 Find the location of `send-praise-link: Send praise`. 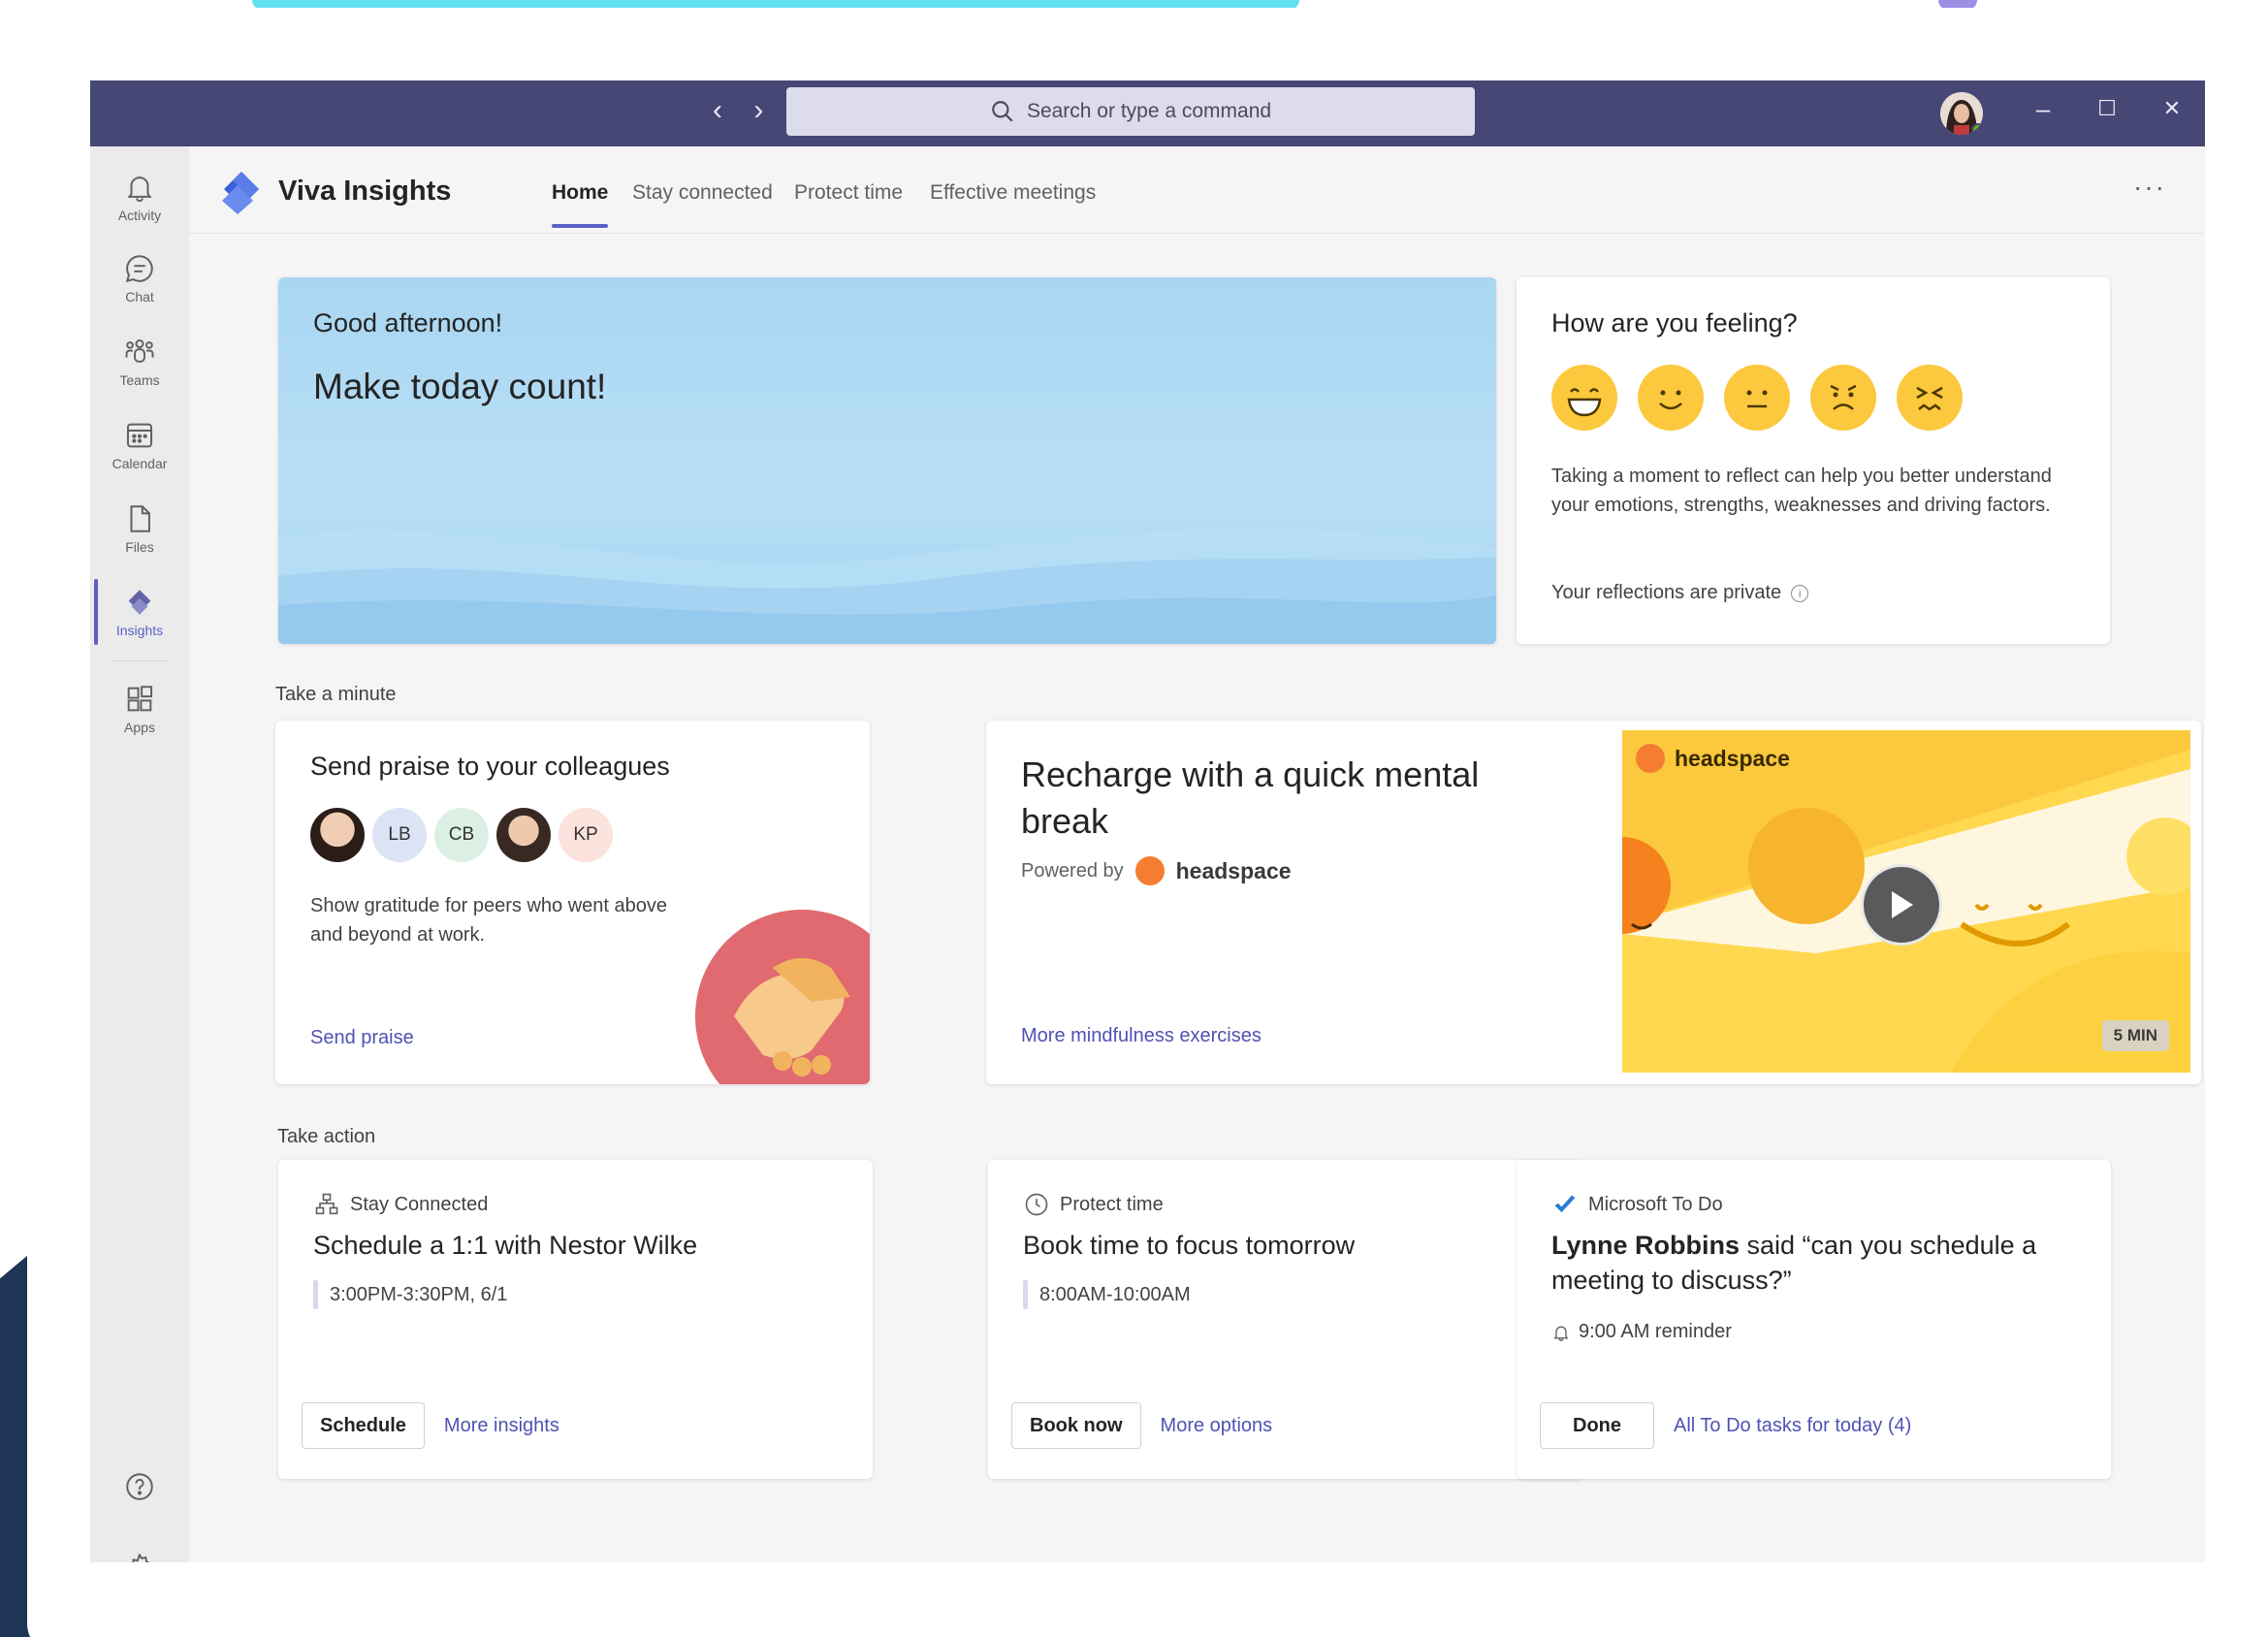

send-praise-link: Send praise is located at coordinates (362, 1038).